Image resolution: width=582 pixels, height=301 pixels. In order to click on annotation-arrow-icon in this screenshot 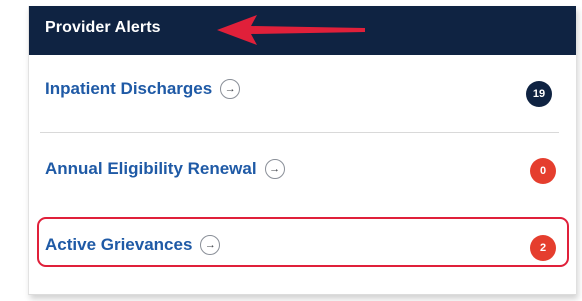, I will do `click(291, 30)`.